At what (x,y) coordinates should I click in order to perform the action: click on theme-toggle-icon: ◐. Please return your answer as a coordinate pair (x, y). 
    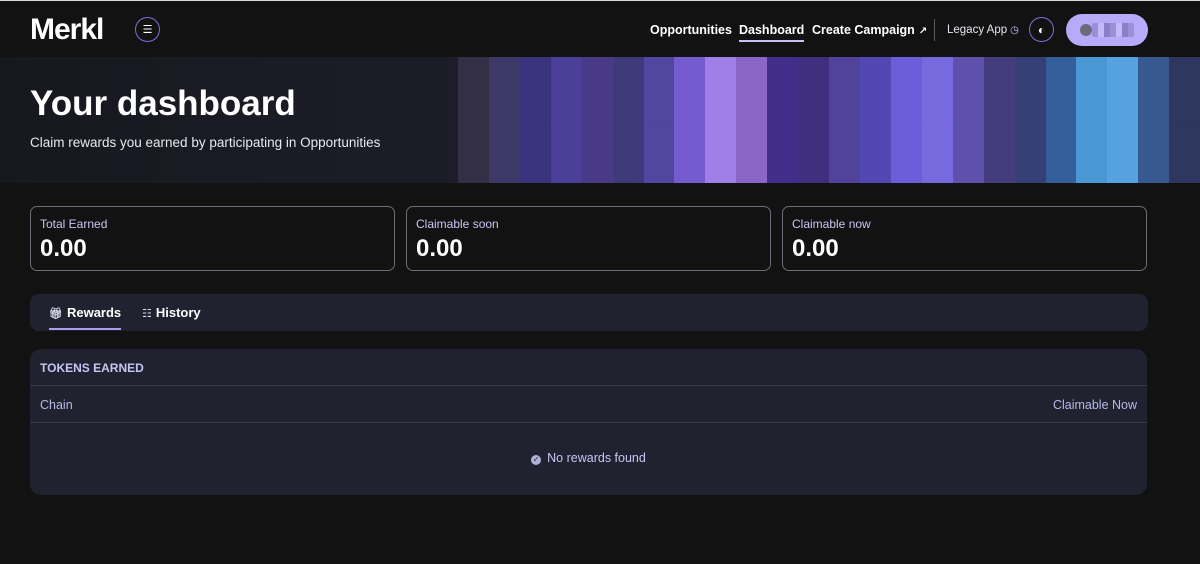
    Looking at the image, I should click on (1041, 29).